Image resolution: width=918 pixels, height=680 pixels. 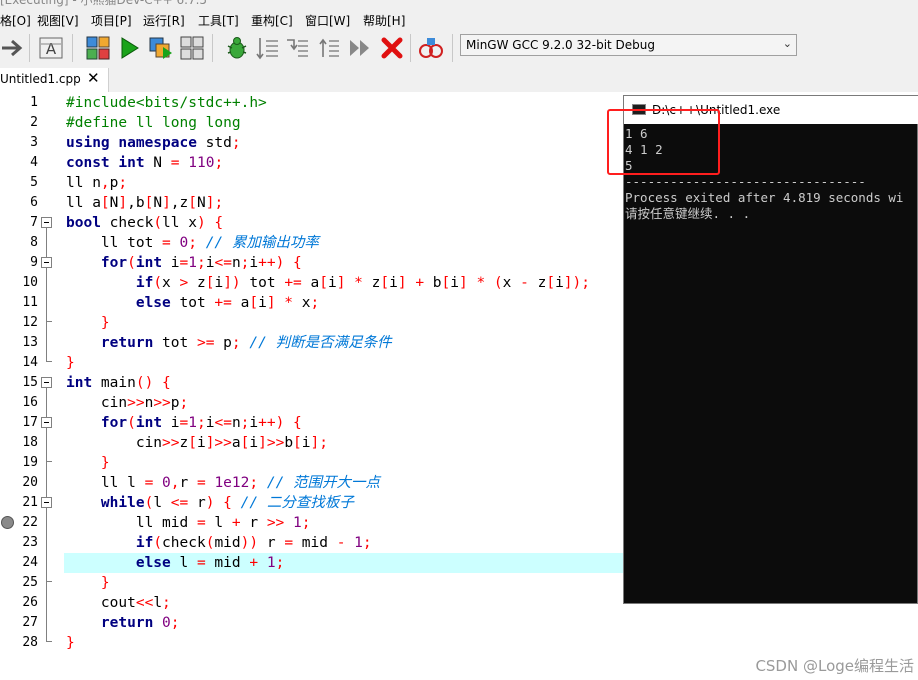 I want to click on code-line: using namespace std;, so click(x=153, y=143).